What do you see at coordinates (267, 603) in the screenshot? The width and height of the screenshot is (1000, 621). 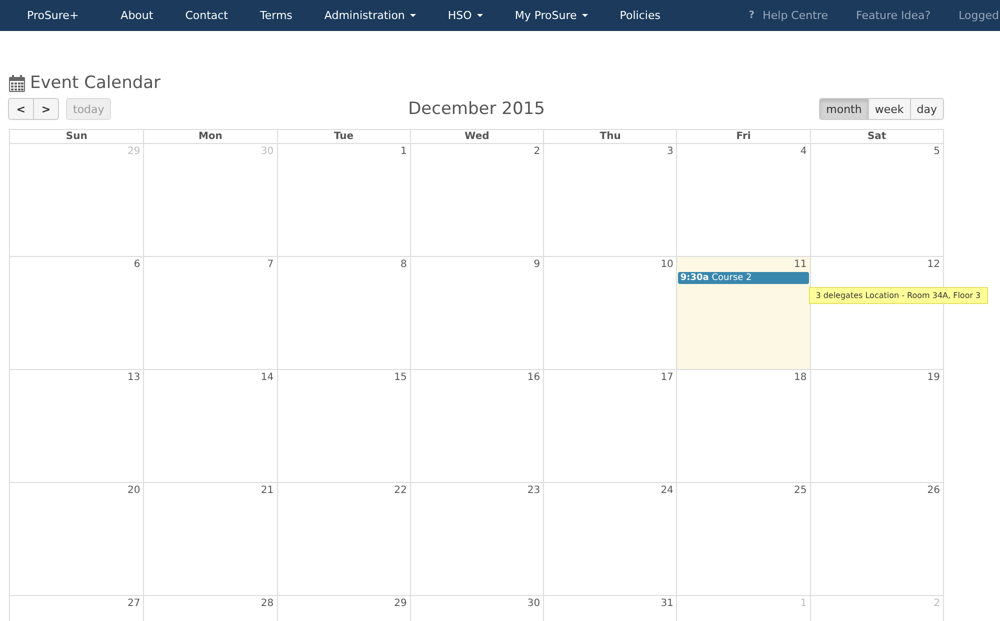 I see `day-number: 28` at bounding box center [267, 603].